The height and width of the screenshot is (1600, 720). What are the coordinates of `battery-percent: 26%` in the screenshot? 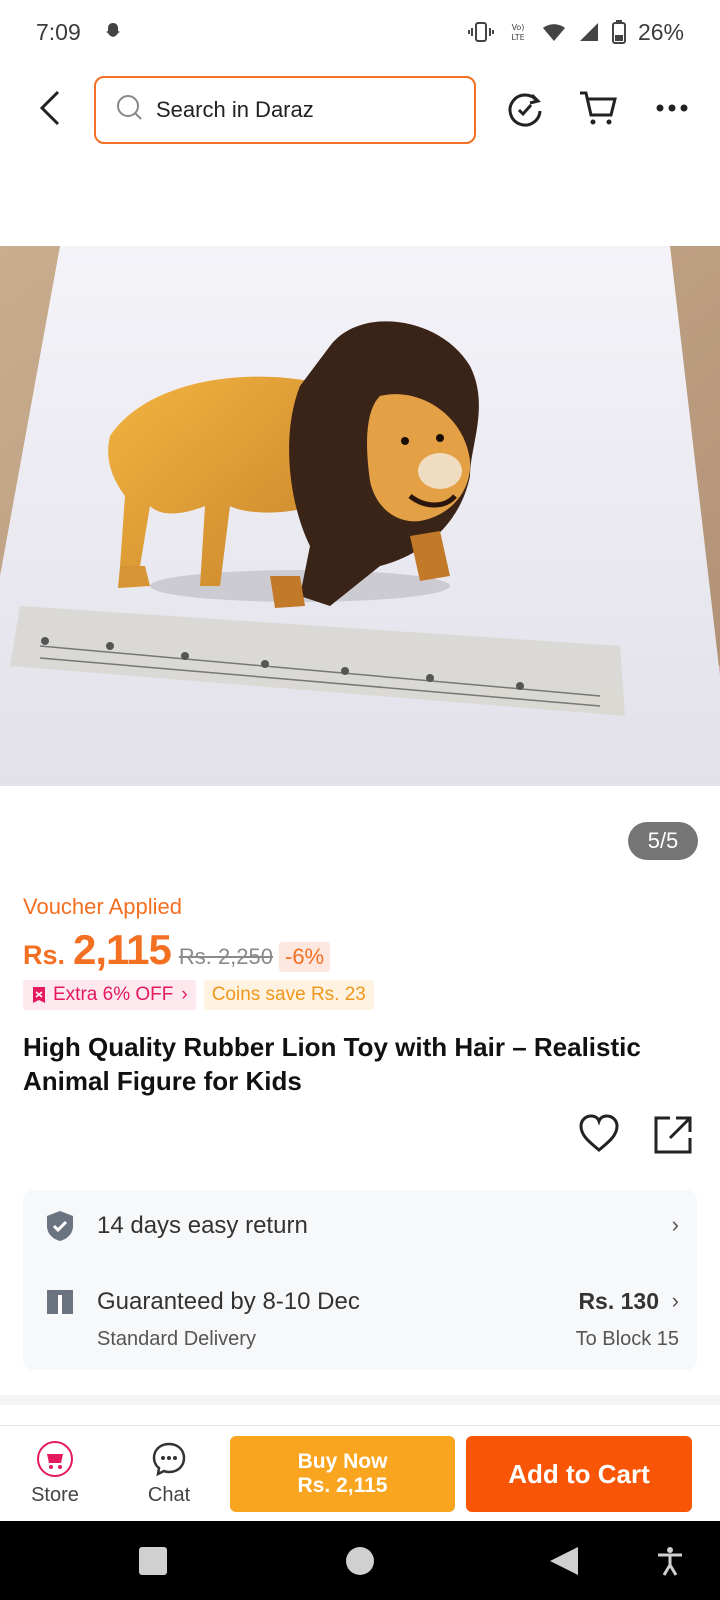 It's located at (660, 31).